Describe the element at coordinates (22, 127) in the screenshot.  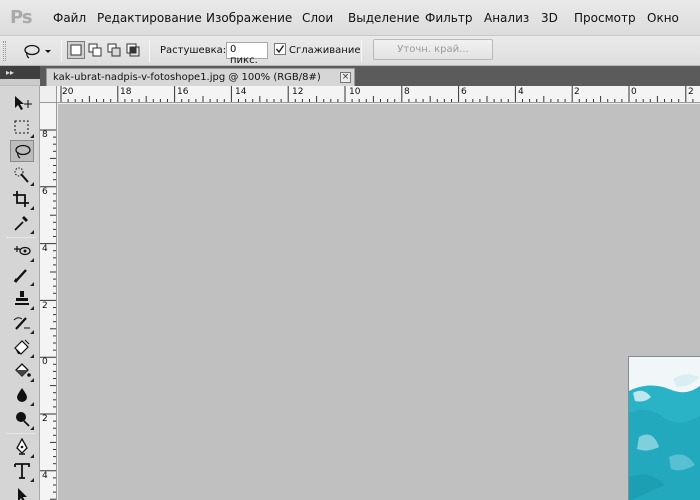
I see `marquee-tool` at that location.